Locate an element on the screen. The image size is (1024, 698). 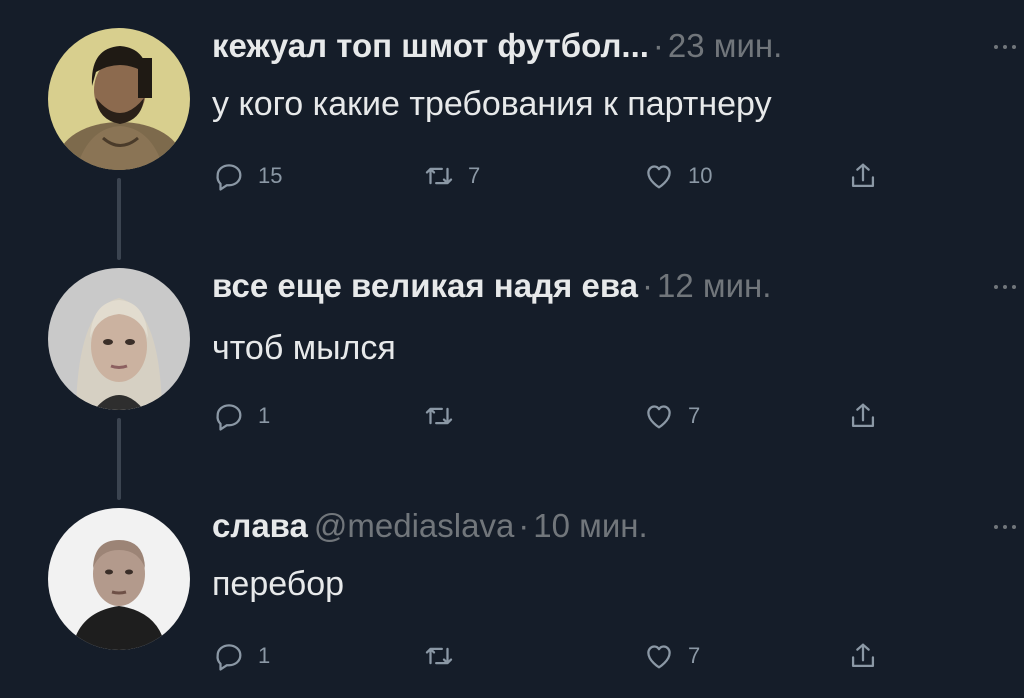
timestamp: 10 мин. is located at coordinates (590, 525).